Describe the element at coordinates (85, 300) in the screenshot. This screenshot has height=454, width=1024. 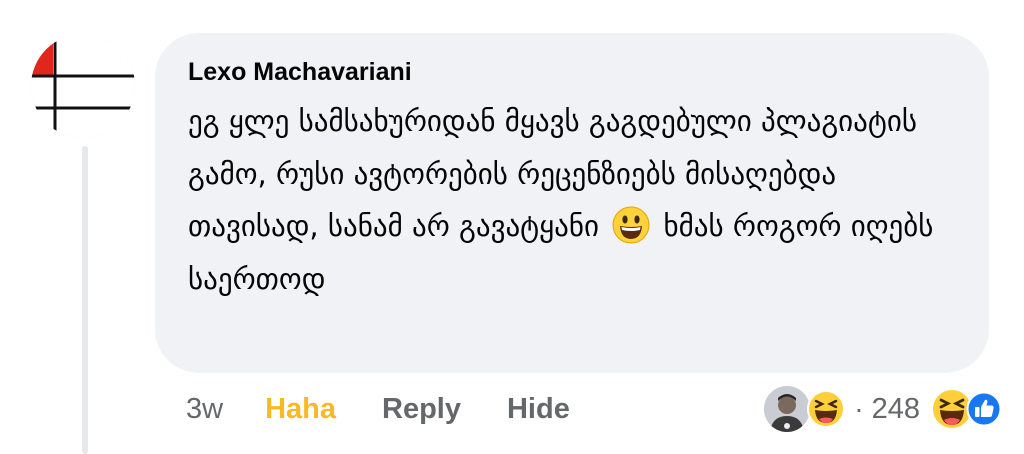
I see `thread-line` at that location.